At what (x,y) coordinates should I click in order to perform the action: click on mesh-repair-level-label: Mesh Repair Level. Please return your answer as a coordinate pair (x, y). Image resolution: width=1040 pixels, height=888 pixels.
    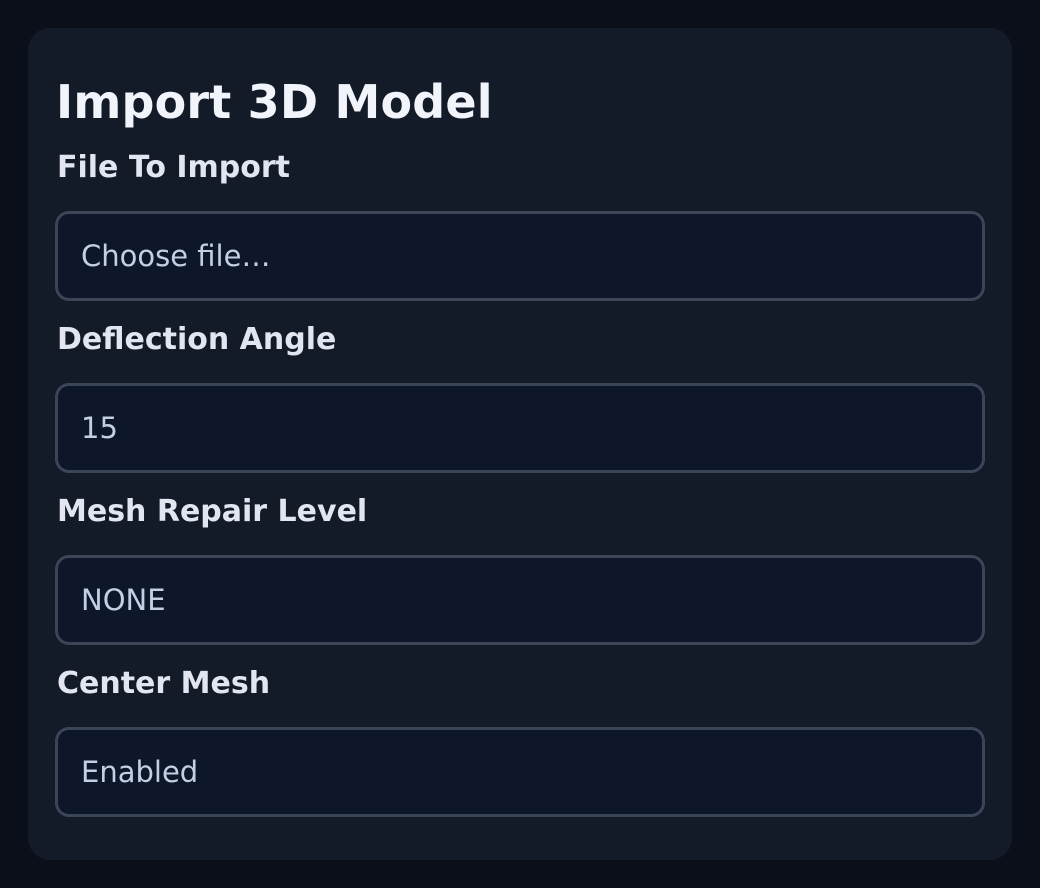
    Looking at the image, I should click on (212, 511).